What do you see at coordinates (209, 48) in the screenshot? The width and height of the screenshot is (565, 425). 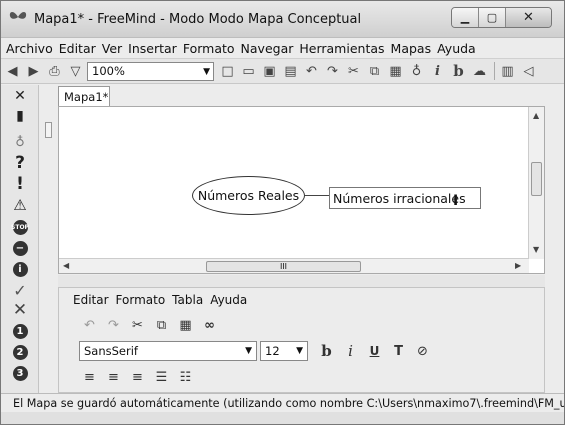 I see `menu-formato: Formato` at bounding box center [209, 48].